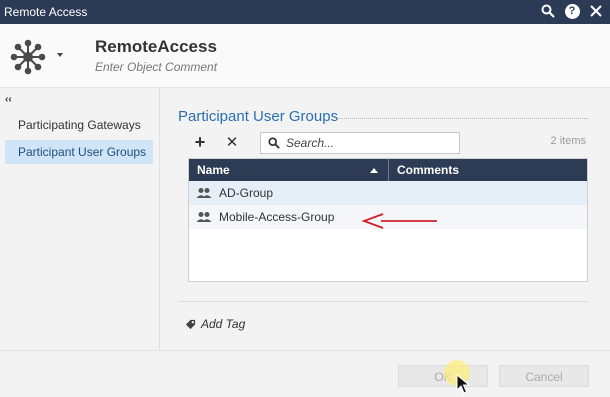  I want to click on tag-icon, so click(190, 324).